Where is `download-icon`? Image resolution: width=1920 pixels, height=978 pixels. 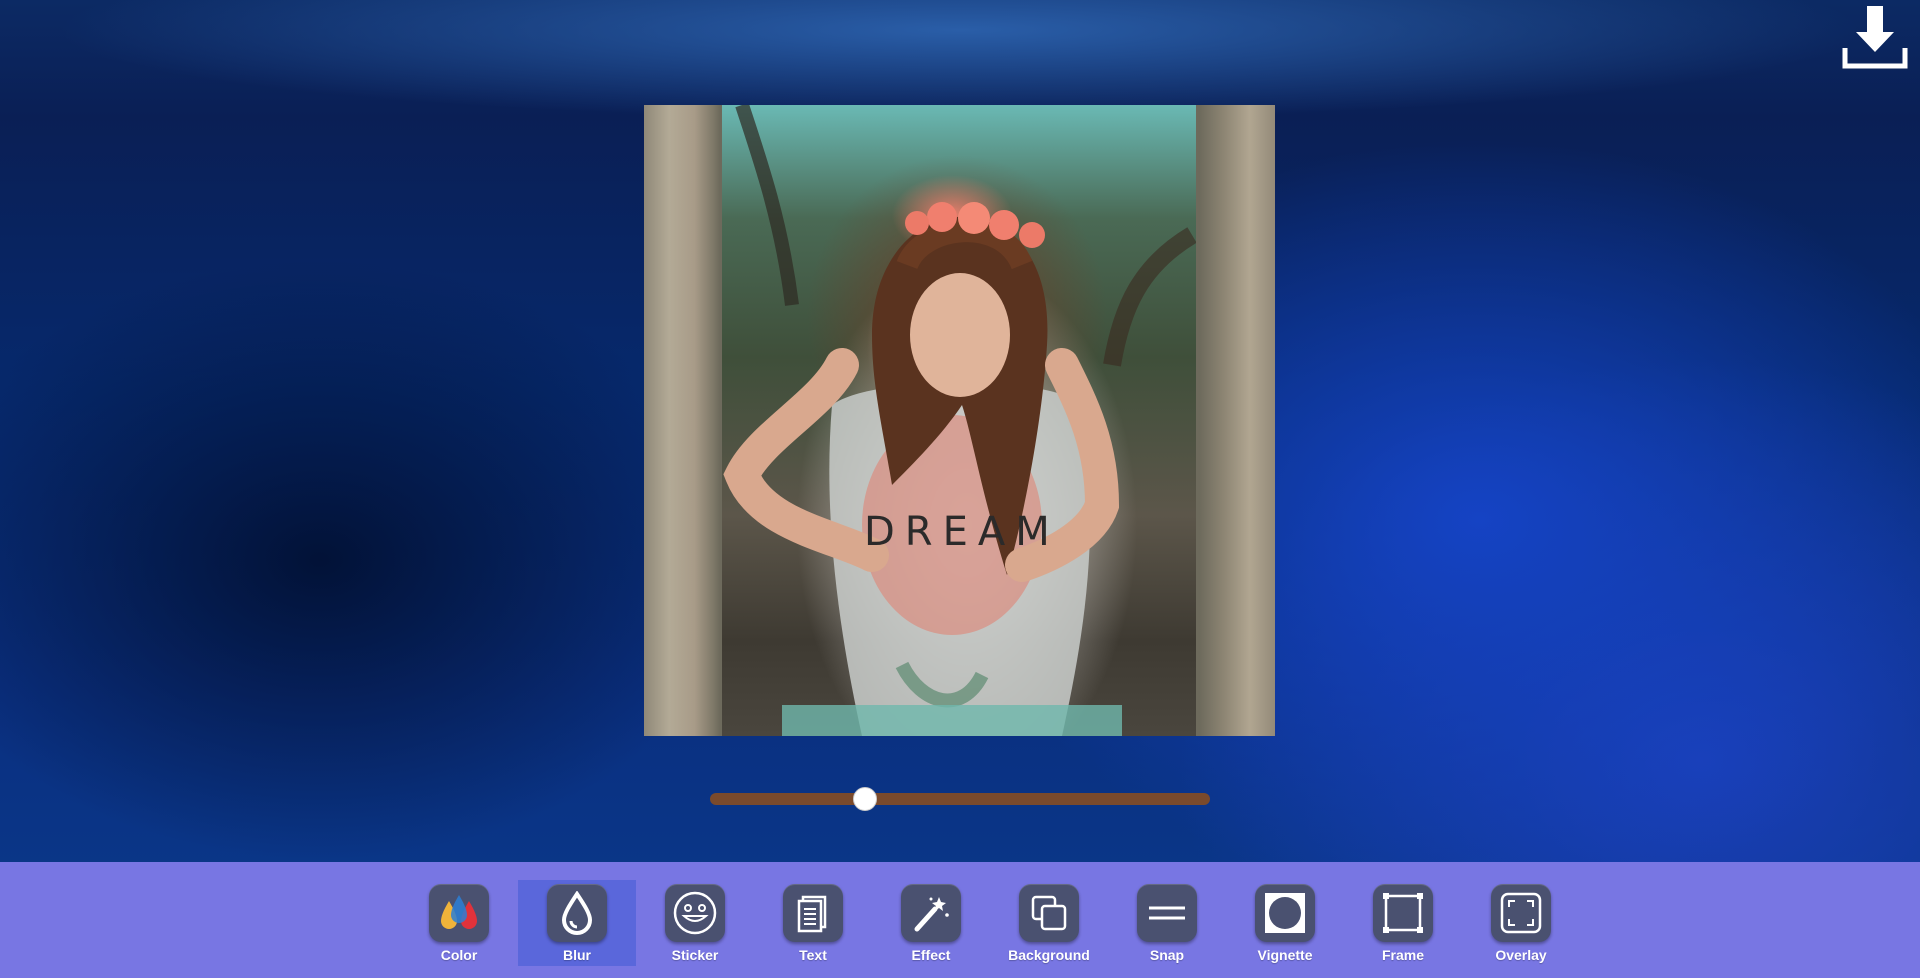
download-icon is located at coordinates (1875, 37).